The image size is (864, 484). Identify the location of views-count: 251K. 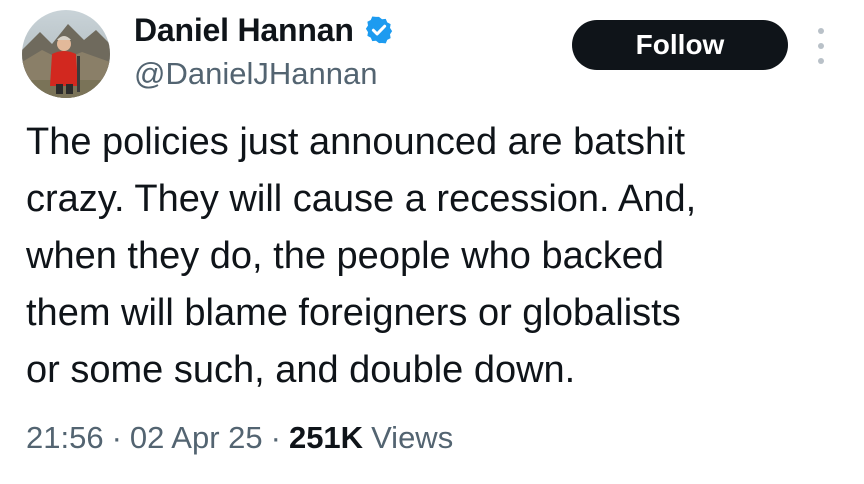
(326, 437).